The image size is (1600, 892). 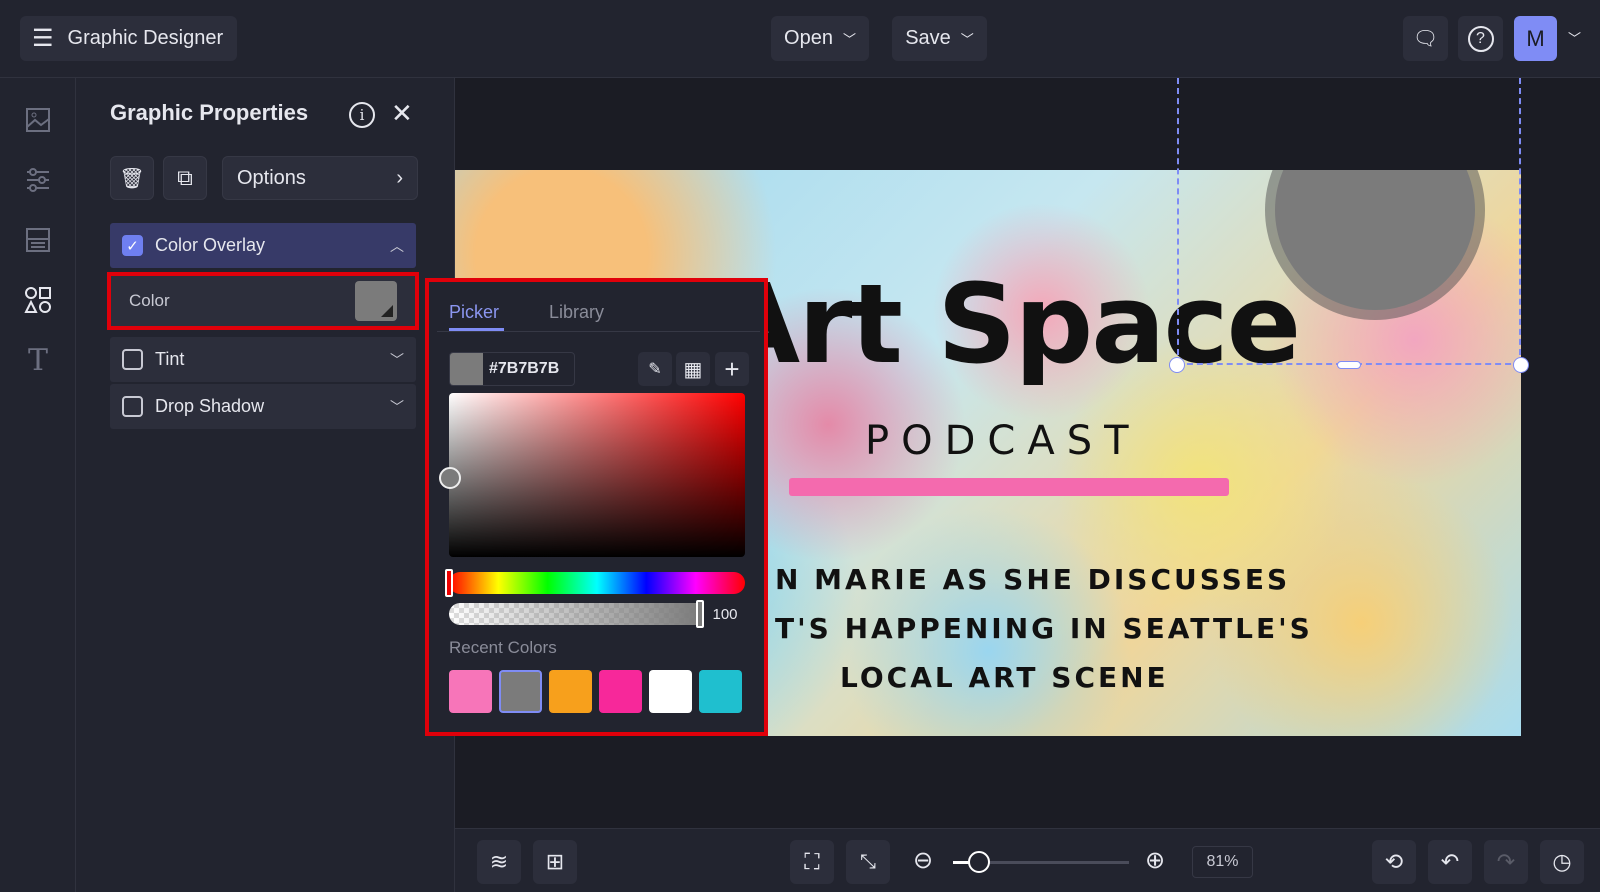 What do you see at coordinates (362, 115) in the screenshot?
I see `info-icon: i` at bounding box center [362, 115].